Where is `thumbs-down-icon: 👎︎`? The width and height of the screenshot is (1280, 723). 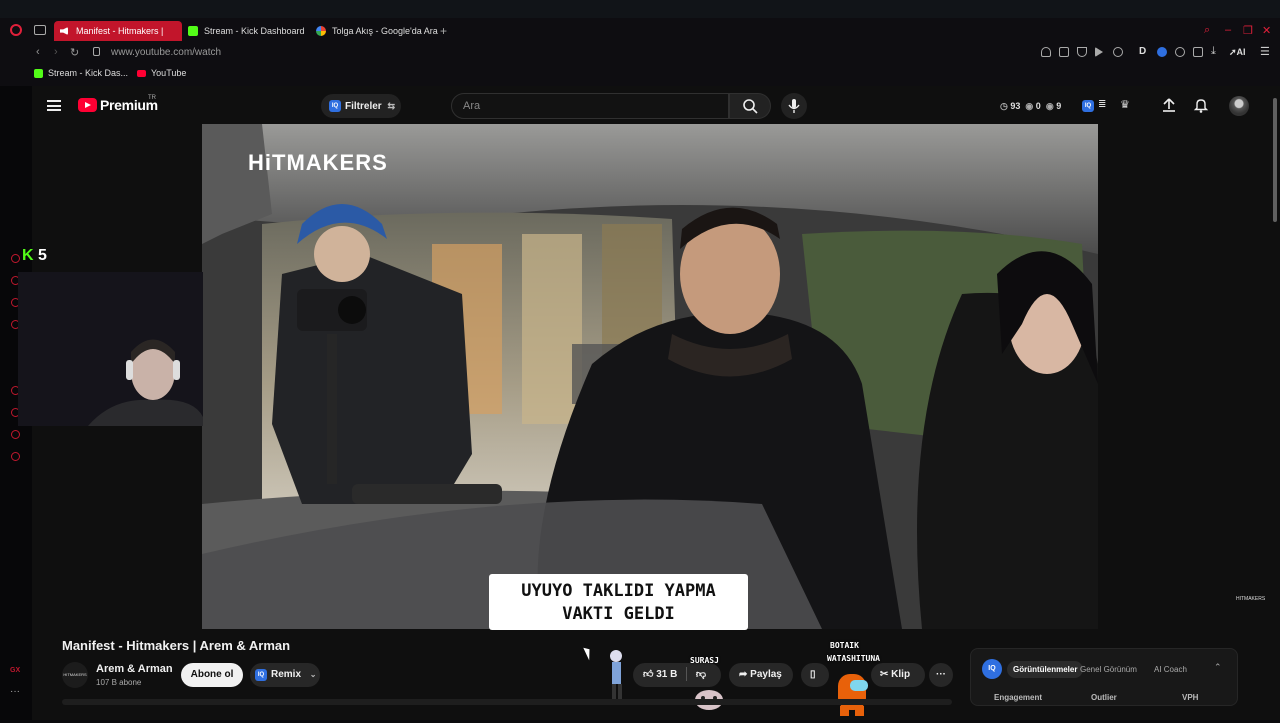
thumbs-down-icon: 👎︎ is located at coordinates (701, 674).